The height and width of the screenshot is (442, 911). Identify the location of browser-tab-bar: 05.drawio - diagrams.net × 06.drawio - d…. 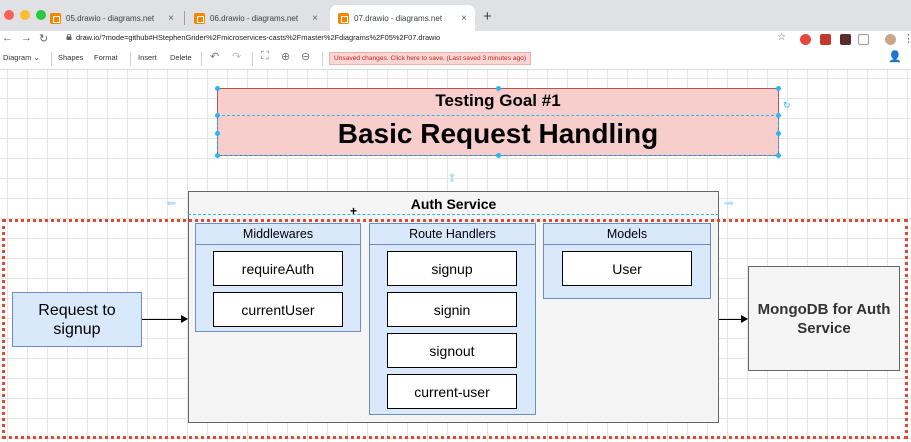
(455, 15).